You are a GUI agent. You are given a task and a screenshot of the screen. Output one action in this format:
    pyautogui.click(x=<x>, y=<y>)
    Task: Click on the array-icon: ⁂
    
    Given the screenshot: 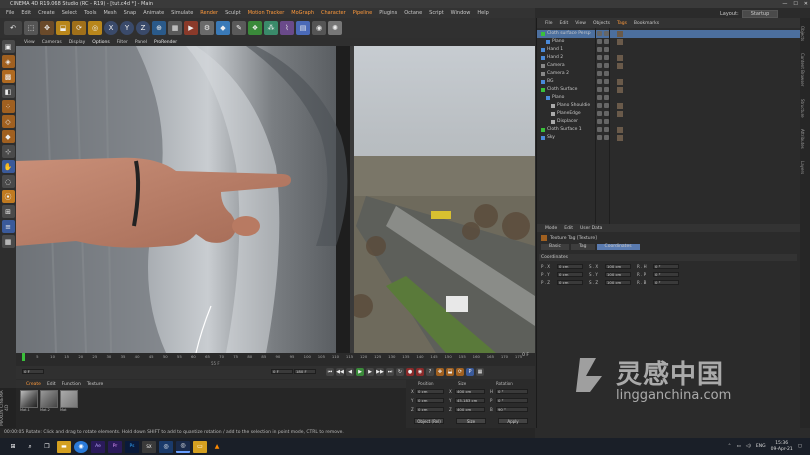 What is the action you would take?
    pyautogui.click(x=271, y=28)
    